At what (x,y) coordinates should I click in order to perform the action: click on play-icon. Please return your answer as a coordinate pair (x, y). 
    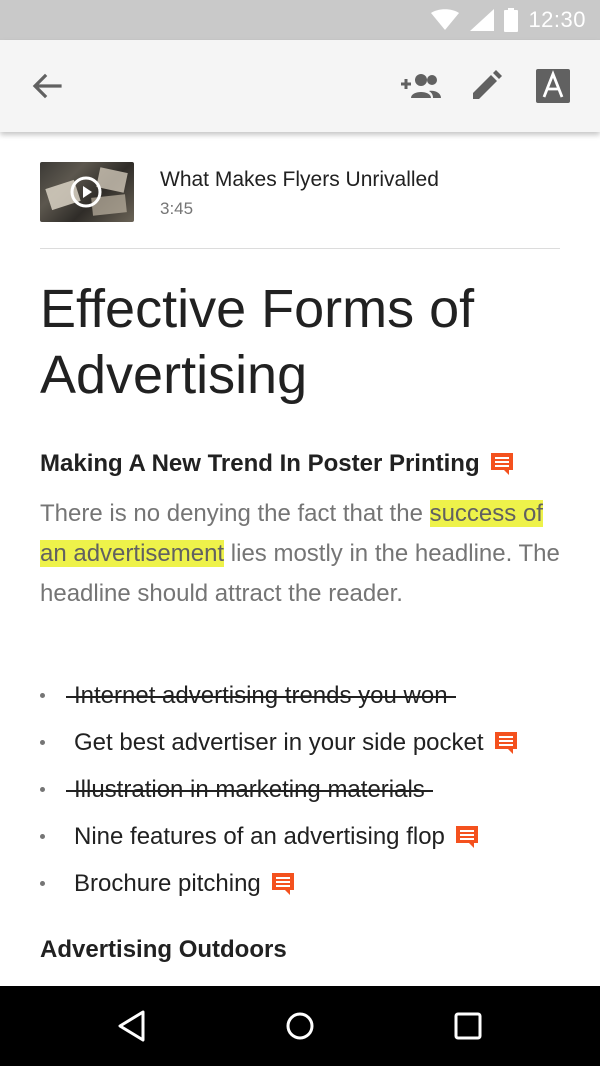
    Looking at the image, I should click on (86, 192).